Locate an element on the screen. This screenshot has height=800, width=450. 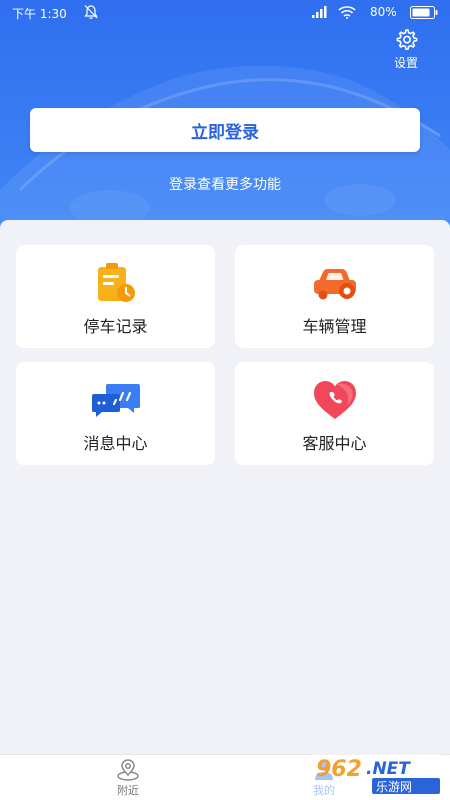
customer-service-card: 客服中心 is located at coordinates (334, 413).